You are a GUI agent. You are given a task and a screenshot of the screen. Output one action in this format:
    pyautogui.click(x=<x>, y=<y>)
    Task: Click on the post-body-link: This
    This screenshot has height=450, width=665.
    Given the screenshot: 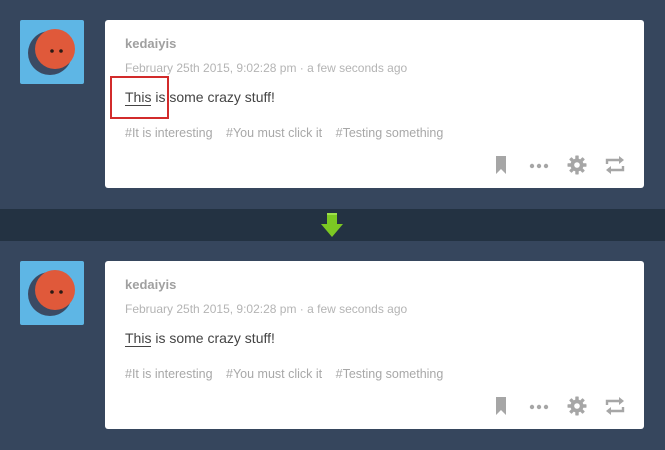 What is the action you would take?
    pyautogui.click(x=138, y=338)
    